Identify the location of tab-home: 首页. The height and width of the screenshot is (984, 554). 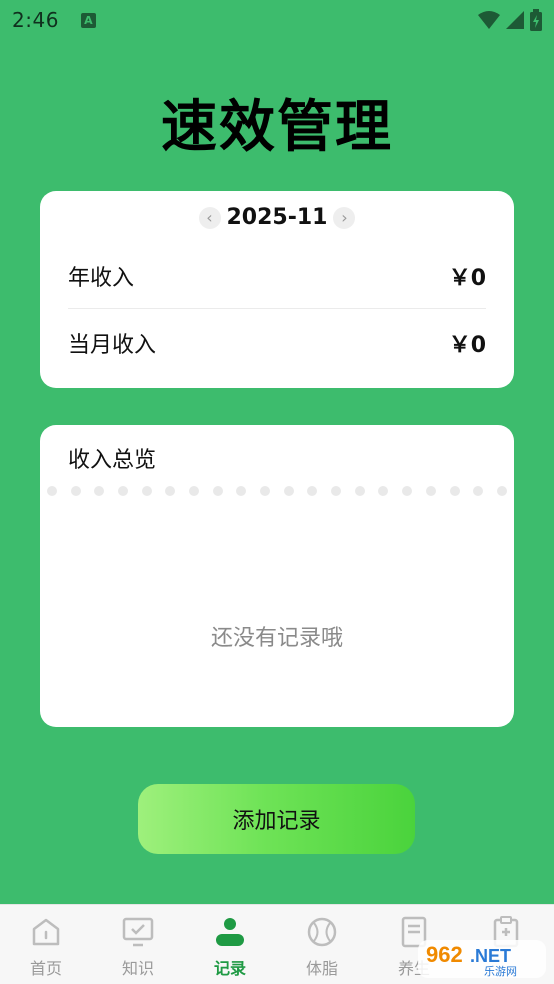
(46, 944).